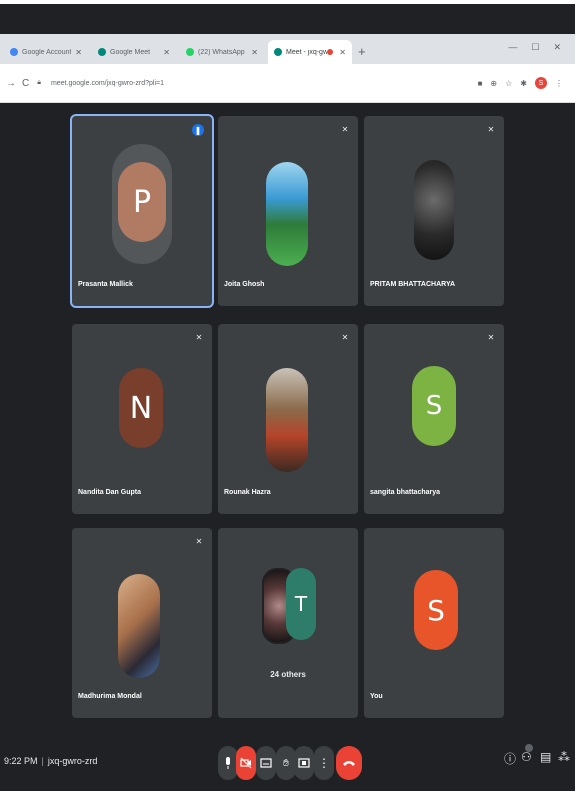 The width and height of the screenshot is (575, 791). I want to click on participant-tile: P ❚ Prasanta Mallick, so click(142, 211).